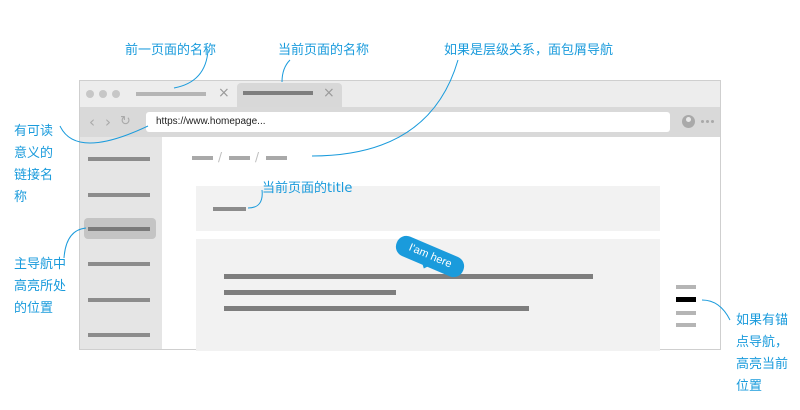 The image size is (800, 410). Describe the element at coordinates (329, 93) in the screenshot. I see `tab-current-close-icon: ×` at that location.